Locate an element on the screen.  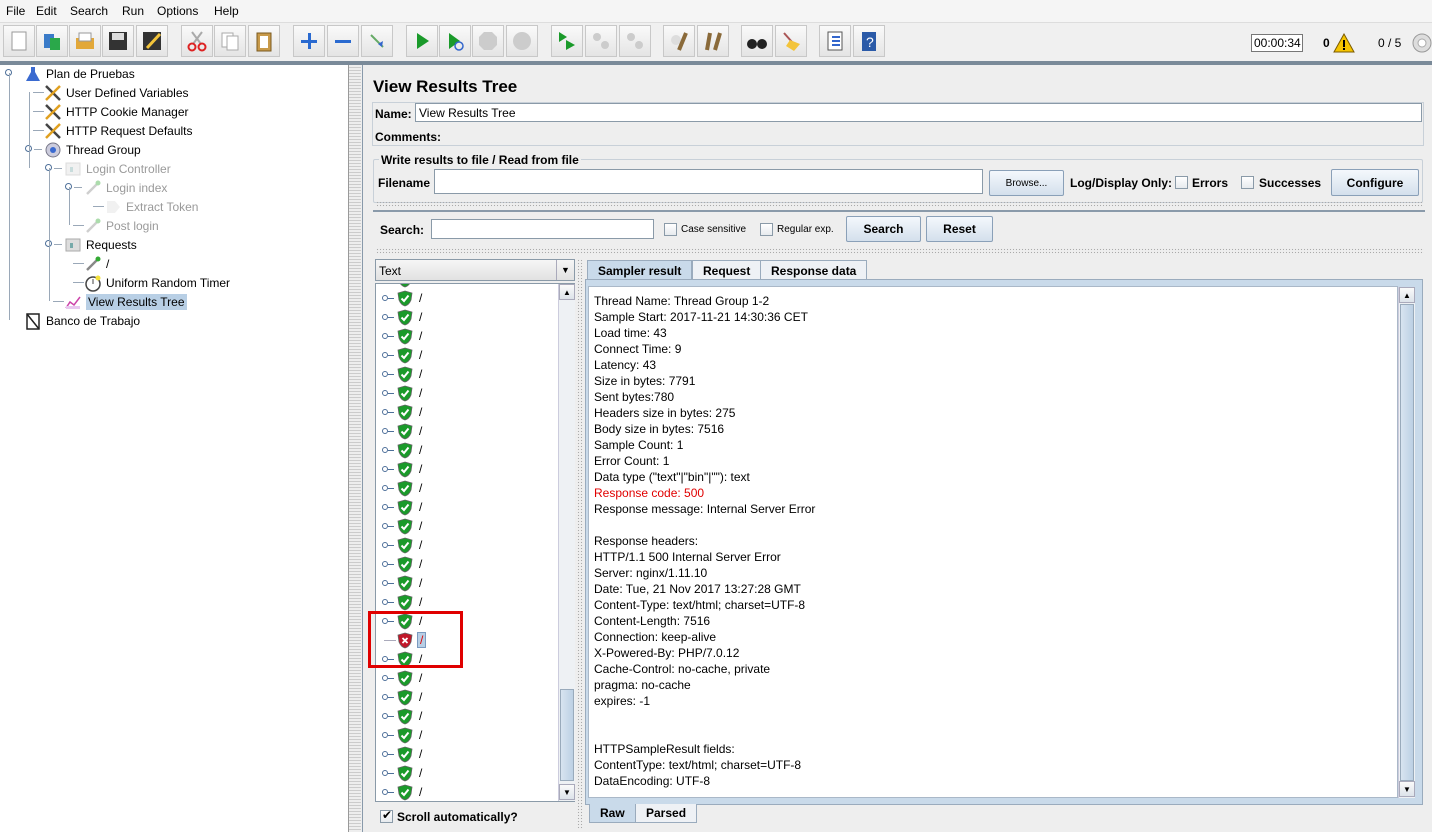
tree-node-banco-de-trabajo: Banco de Trabajo is located at coordinates (82, 320).